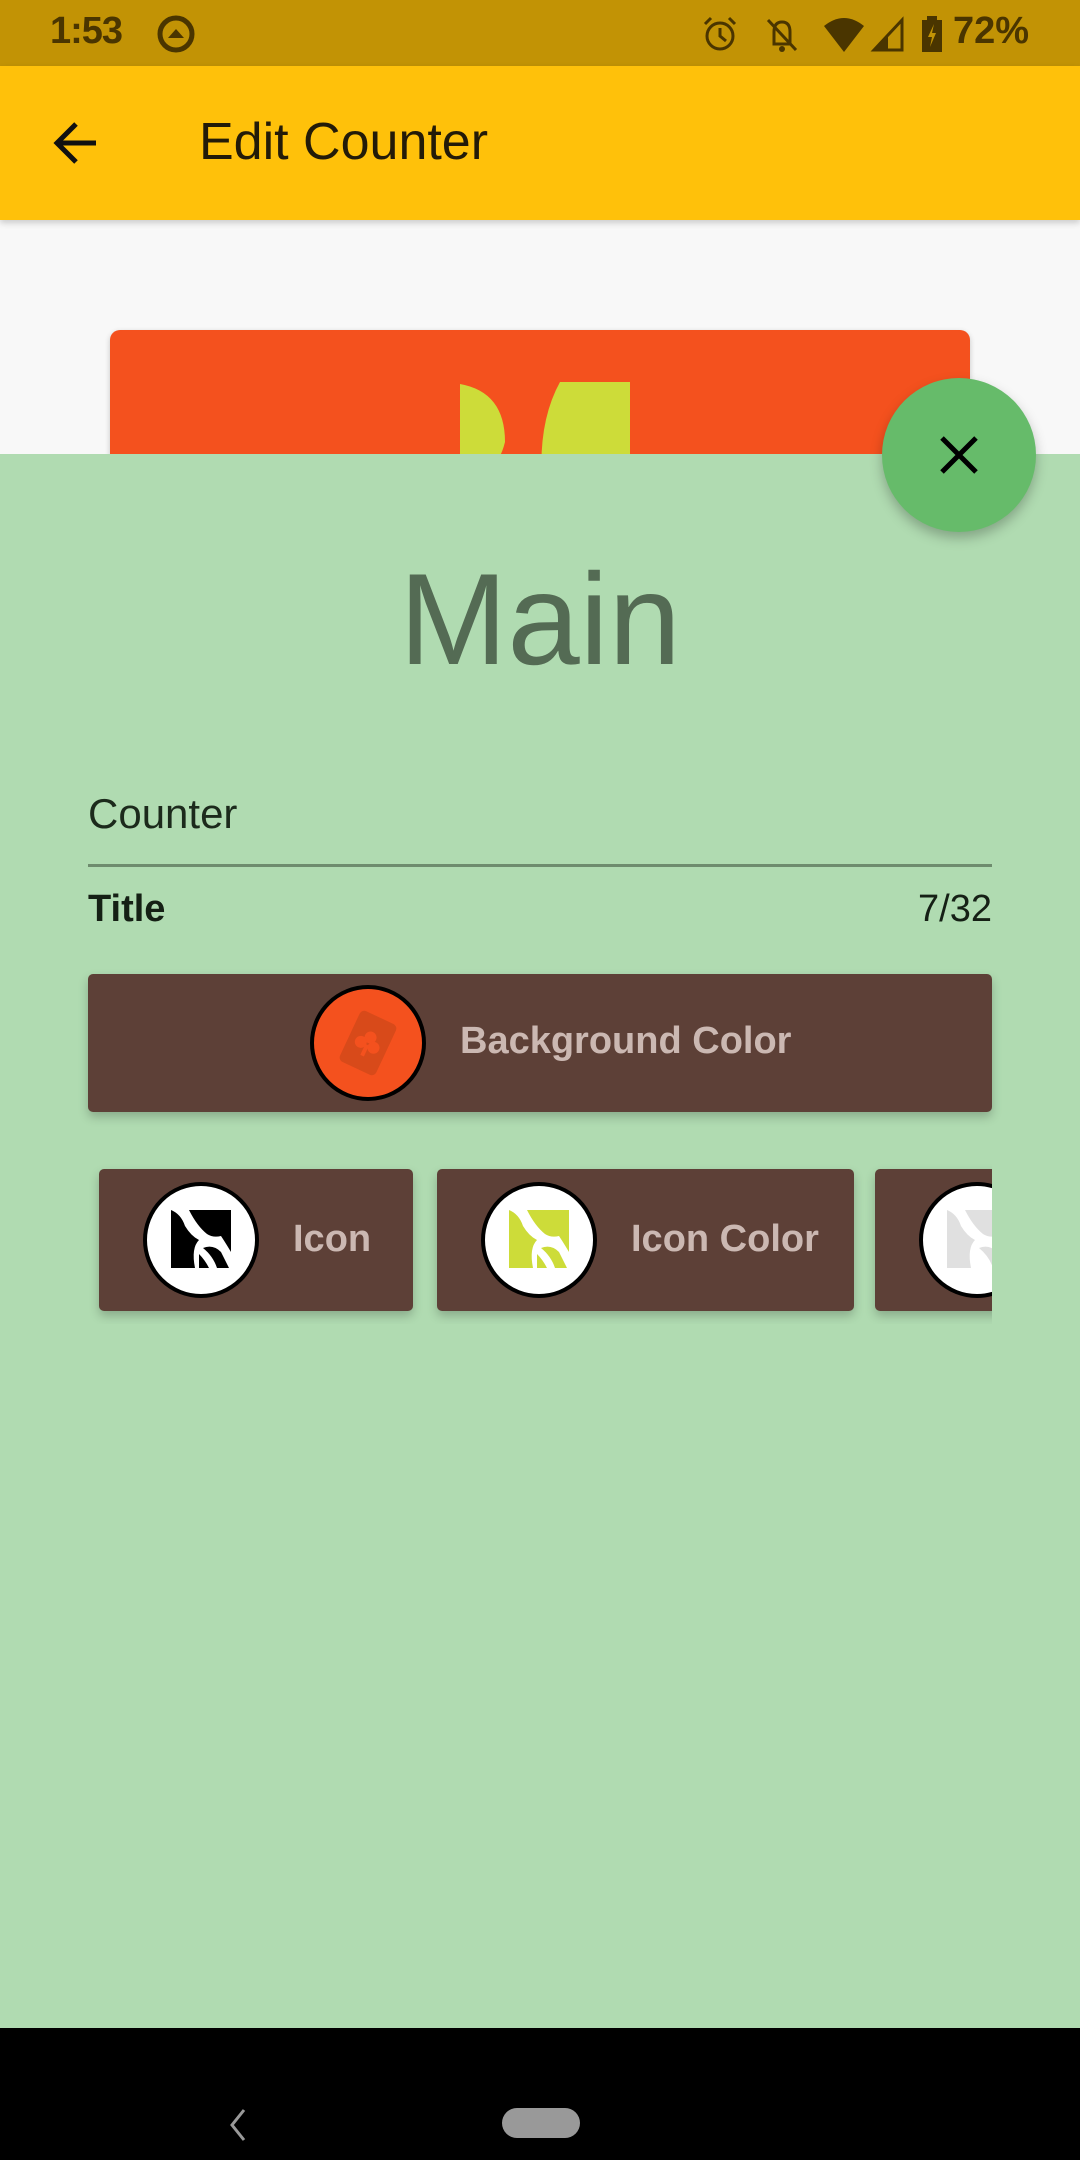 This screenshot has width=1080, height=2160. I want to click on close-icon, so click(959, 455).